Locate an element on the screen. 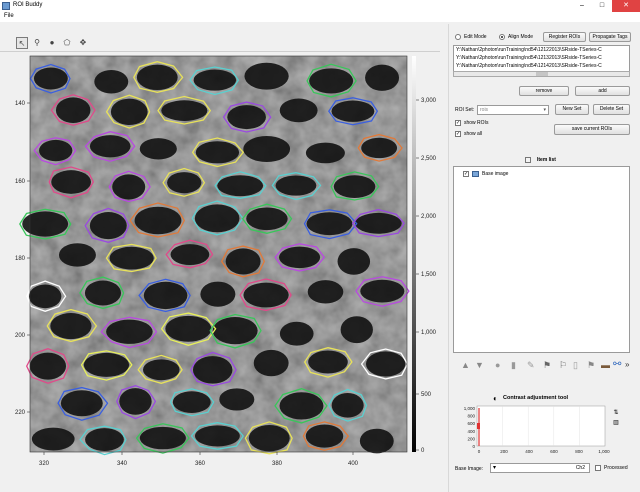 Image resolution: width=640 pixels, height=492 pixels. pointer-tool-icon: ↖ is located at coordinates (22, 43).